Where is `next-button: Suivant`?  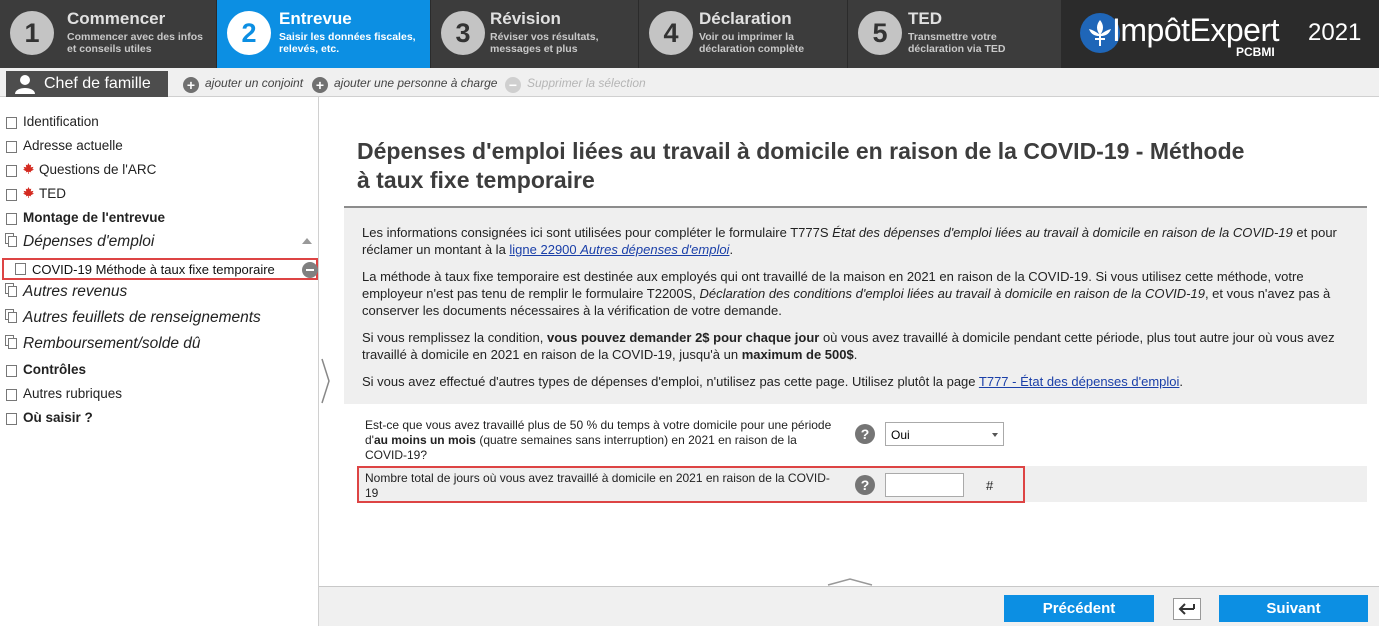
next-button: Suivant is located at coordinates (1293, 608).